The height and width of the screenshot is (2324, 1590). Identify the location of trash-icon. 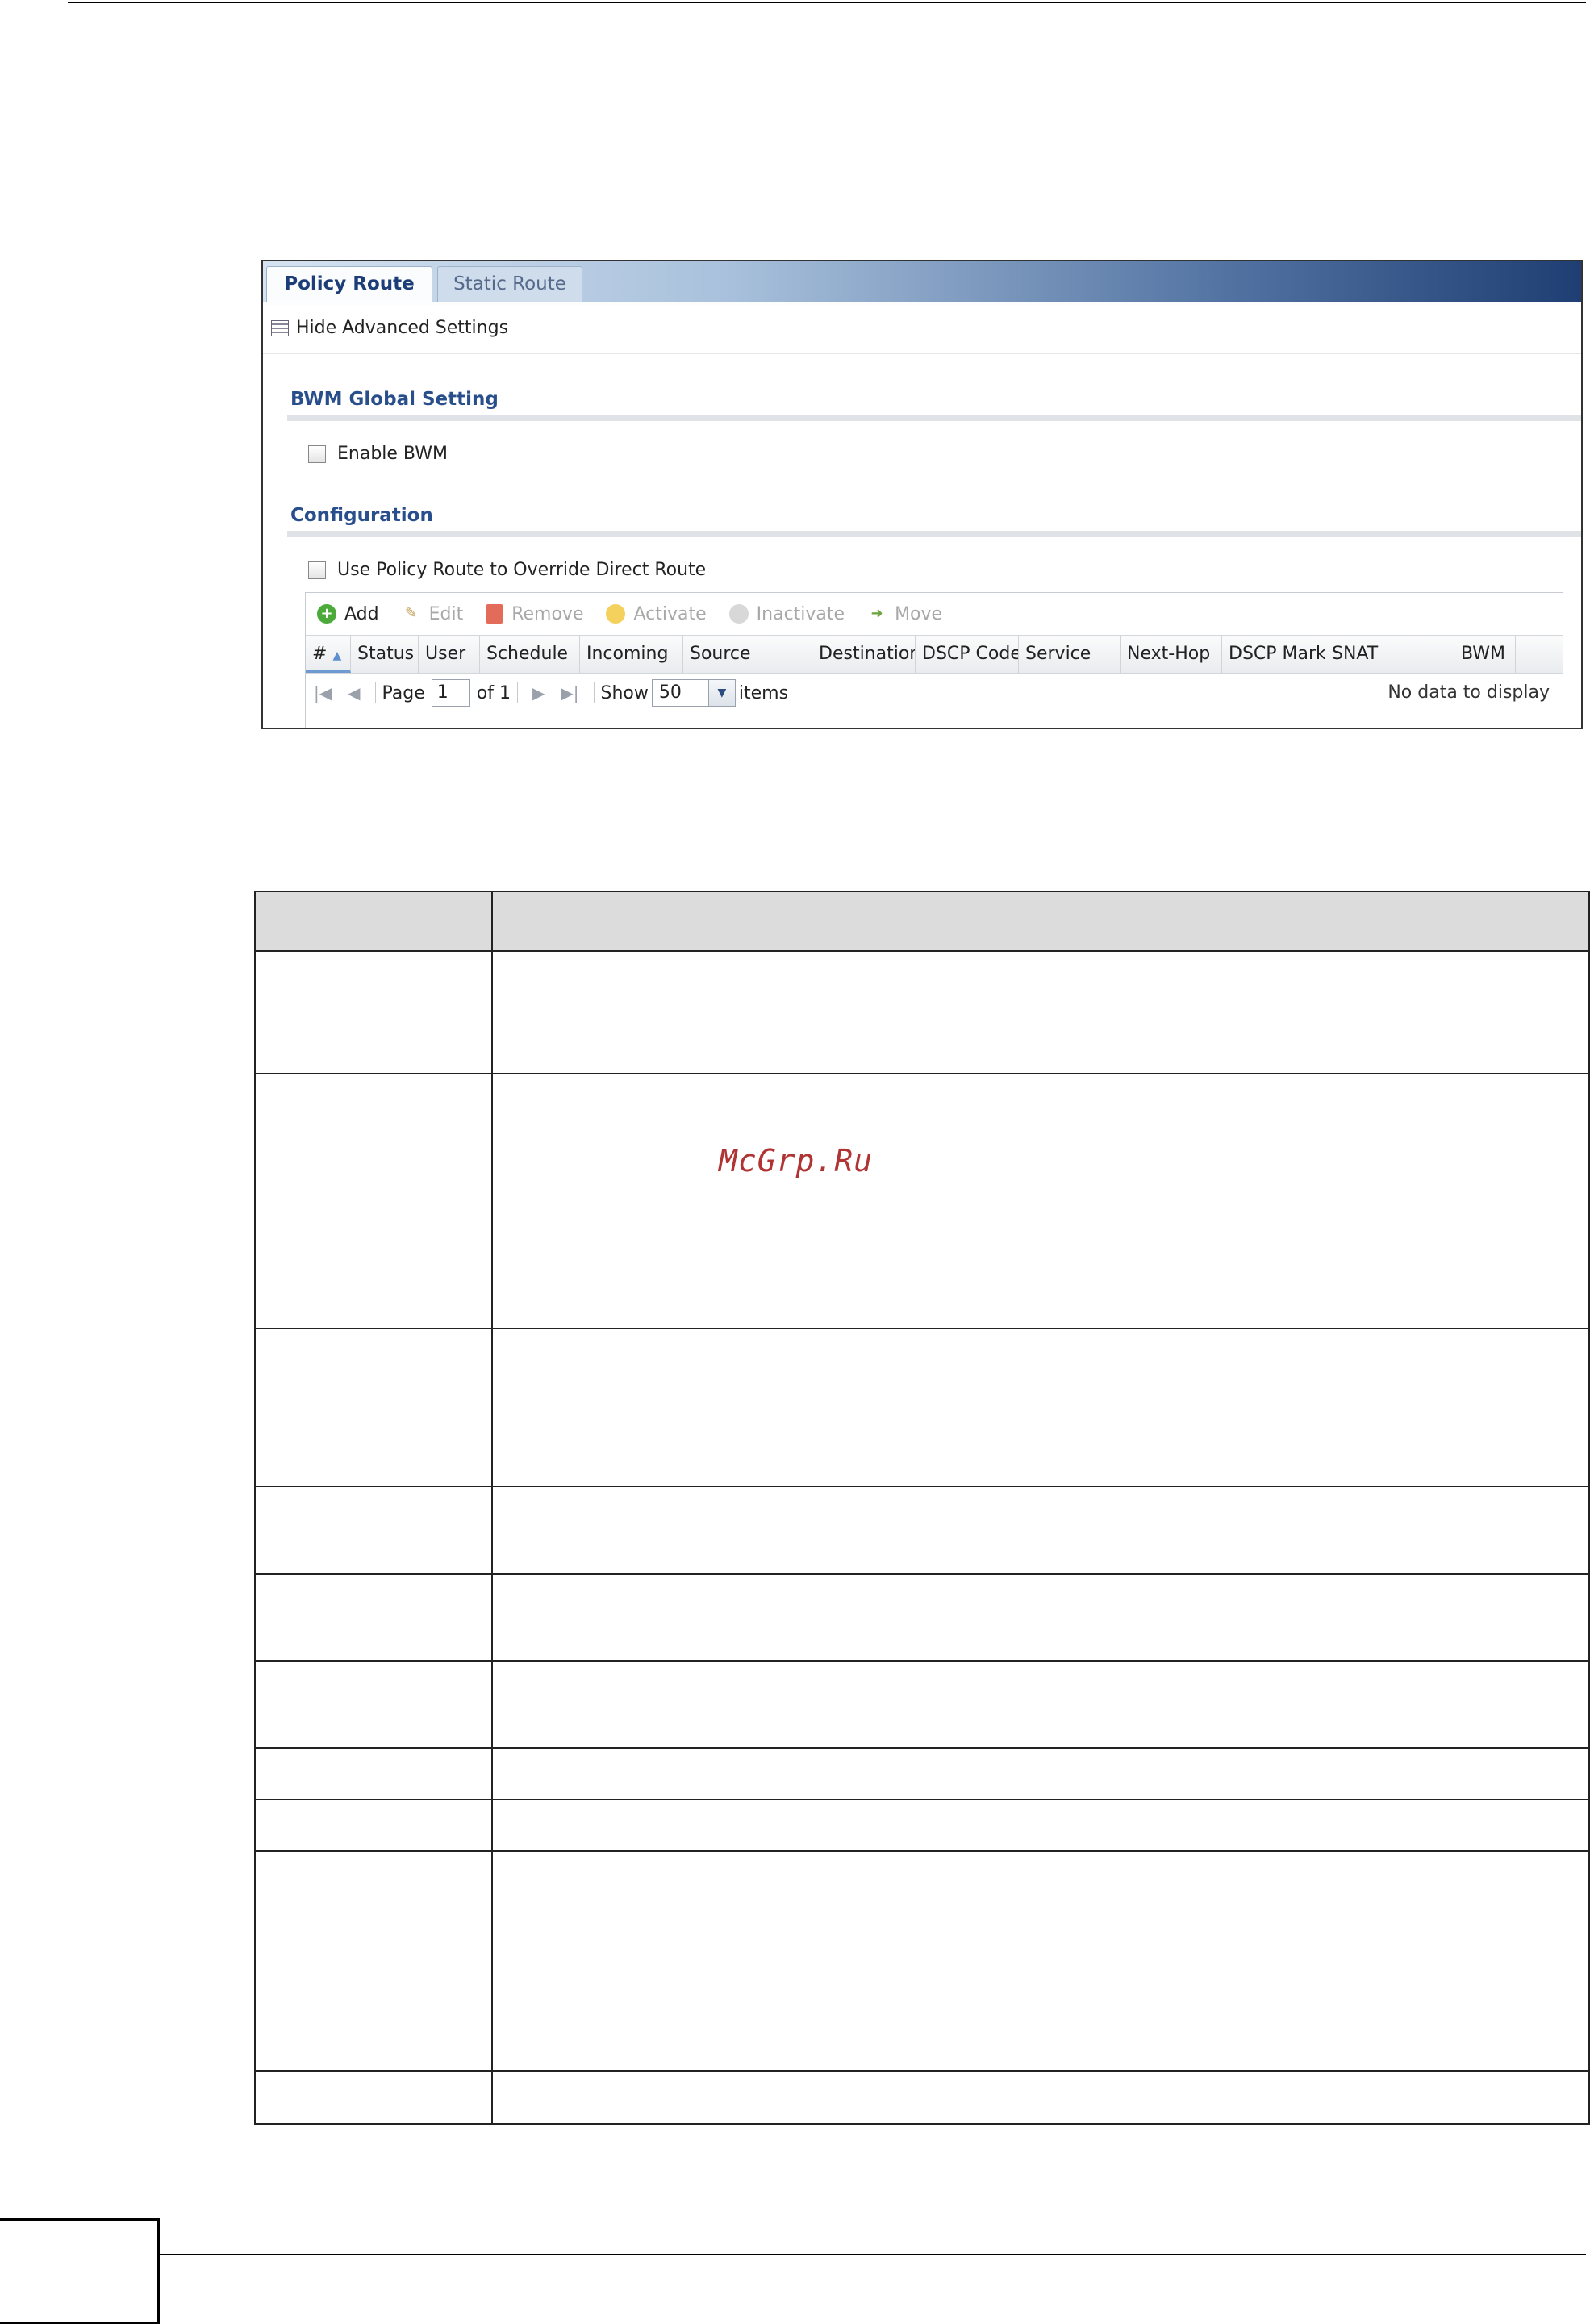
(495, 614).